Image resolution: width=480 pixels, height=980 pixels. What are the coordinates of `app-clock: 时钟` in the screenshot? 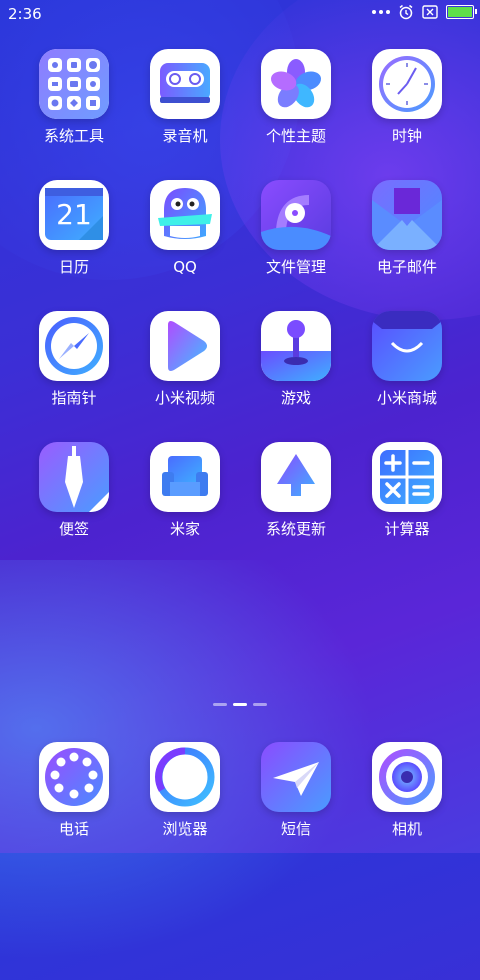 It's located at (407, 97).